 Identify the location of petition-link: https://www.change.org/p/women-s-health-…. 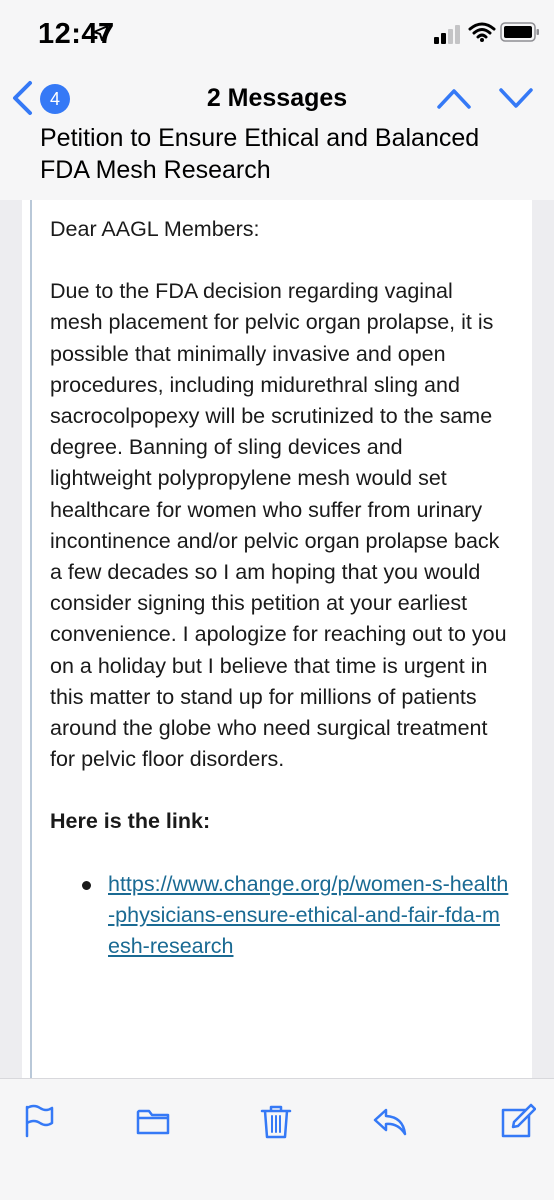
(308, 915).